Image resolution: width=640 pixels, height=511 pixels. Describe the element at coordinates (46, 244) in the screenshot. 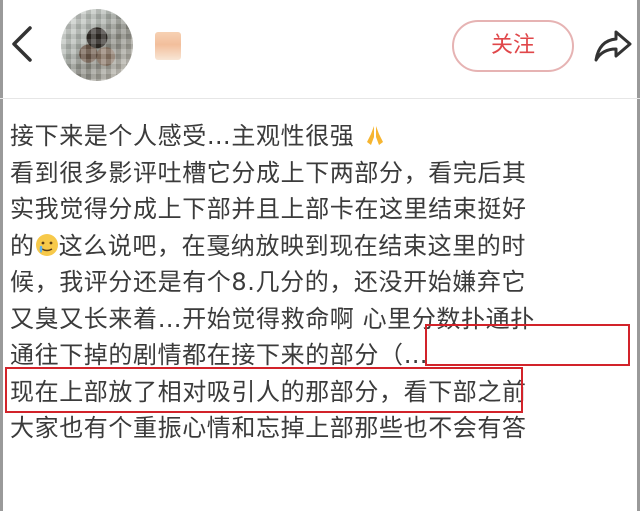

I see `tearful-smile-emoji-icon` at that location.